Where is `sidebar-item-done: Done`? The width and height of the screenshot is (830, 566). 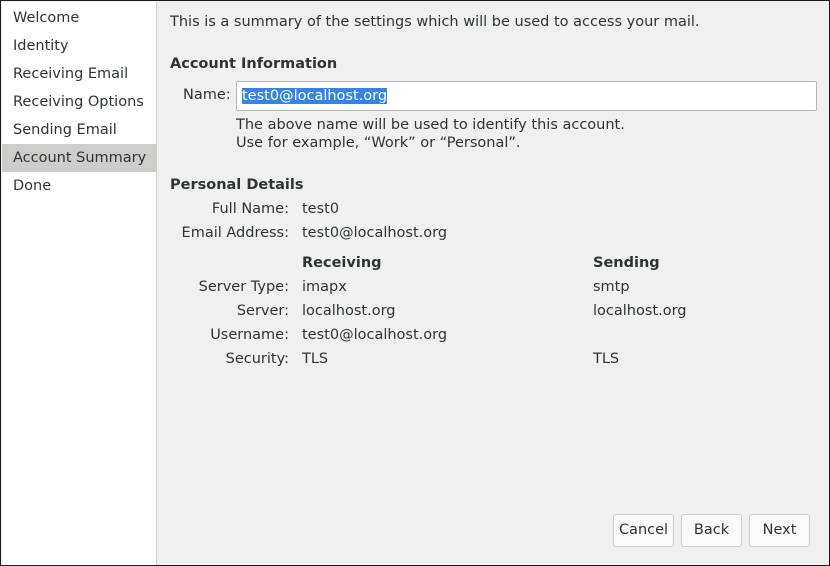 sidebar-item-done: Done is located at coordinates (79, 186).